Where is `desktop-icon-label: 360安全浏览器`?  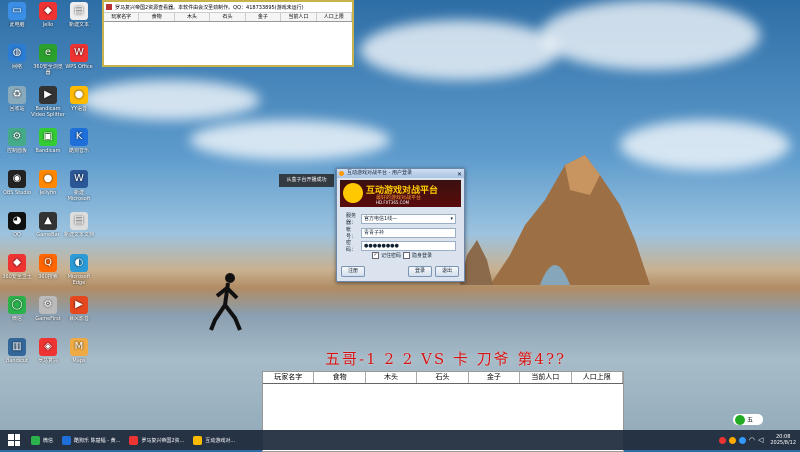 desktop-icon-label: 360安全浏览器 is located at coordinates (48, 70).